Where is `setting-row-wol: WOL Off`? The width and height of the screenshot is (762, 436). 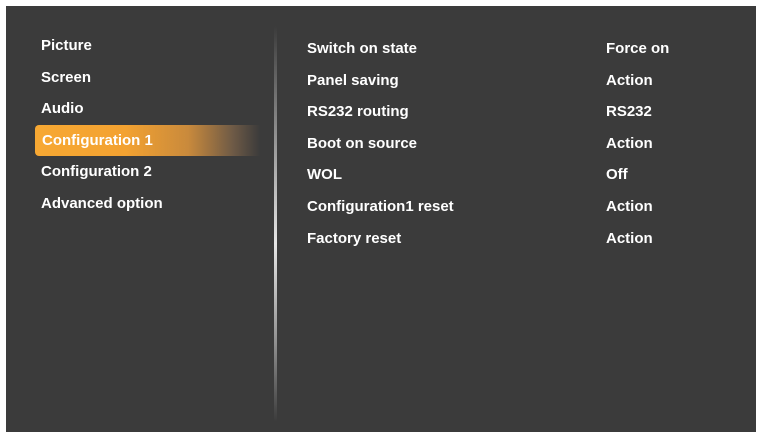
setting-row-wol: WOL Off is located at coordinates (517, 175).